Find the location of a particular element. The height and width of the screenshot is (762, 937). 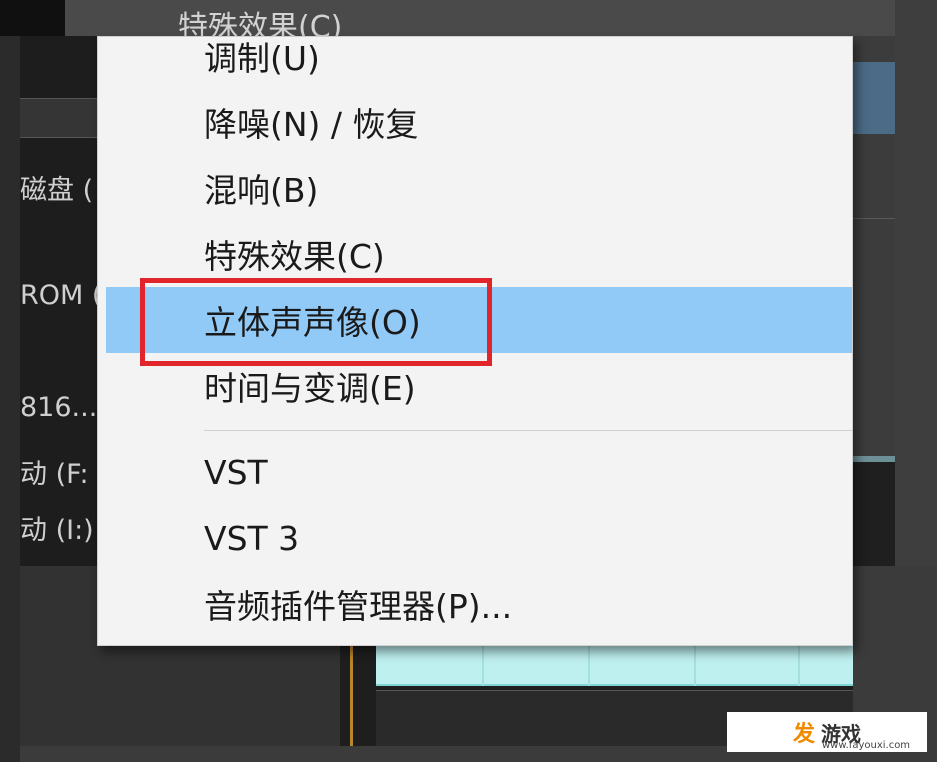

drive-label-rom: ROM ( is located at coordinates (61, 295).